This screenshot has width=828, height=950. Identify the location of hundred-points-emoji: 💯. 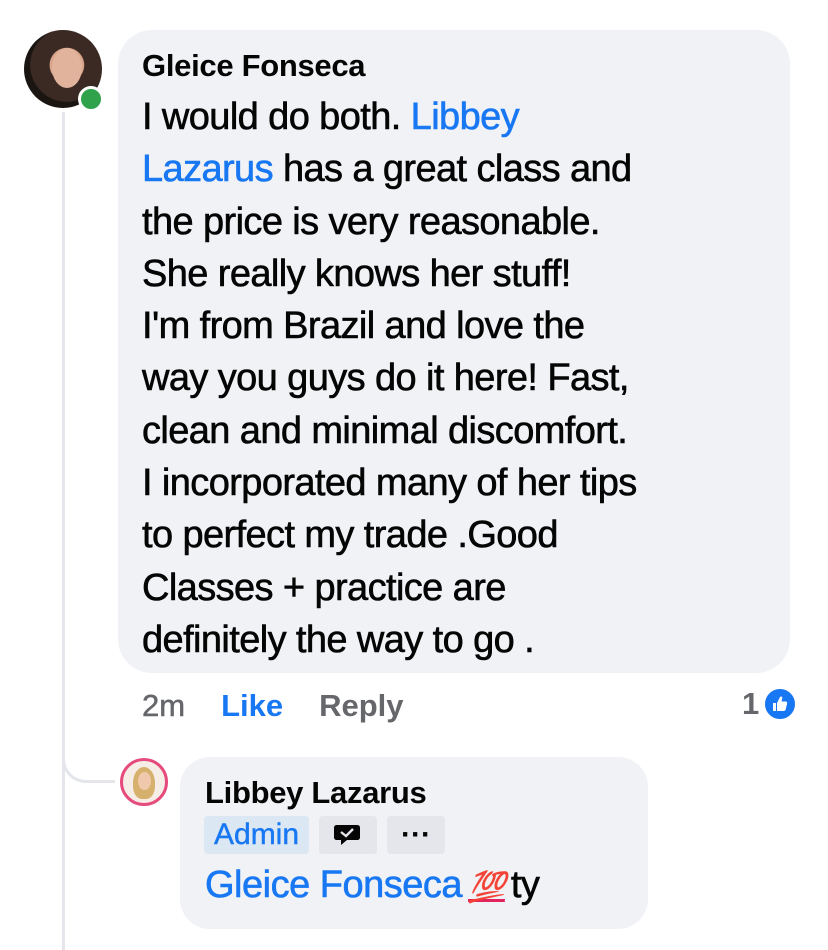
(486, 887).